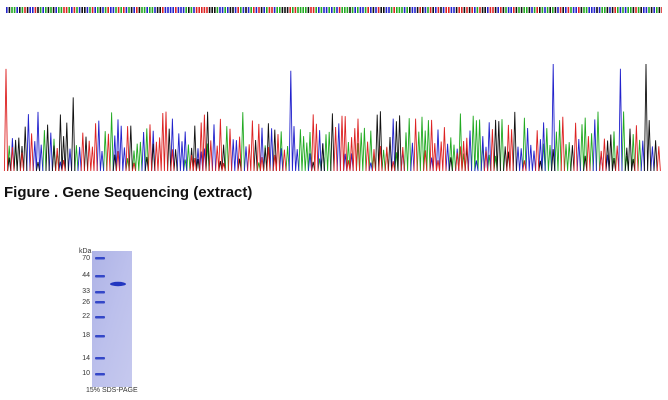 This screenshot has width=668, height=400. What do you see at coordinates (86, 291) in the screenshot?
I see `marker-label-33: 33` at bounding box center [86, 291].